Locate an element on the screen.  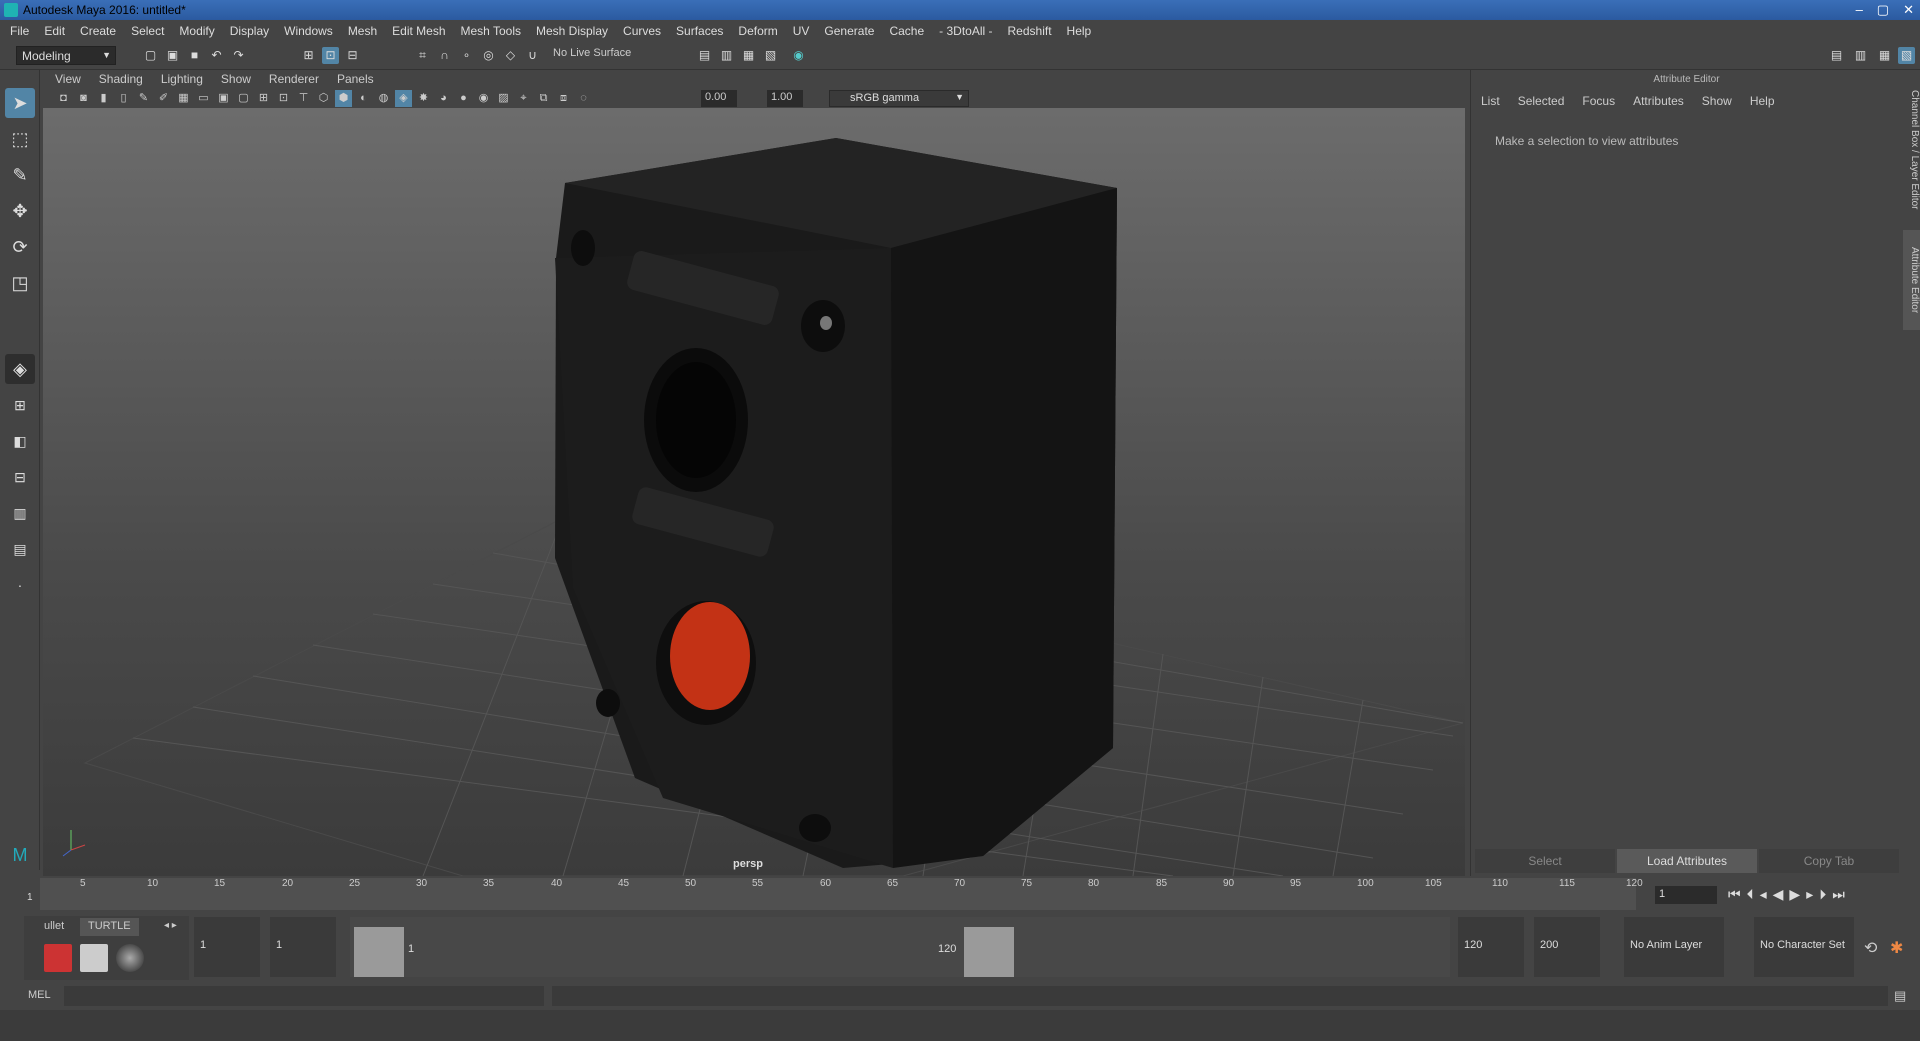
save-scene-icon: ■ is located at coordinates (194, 55).